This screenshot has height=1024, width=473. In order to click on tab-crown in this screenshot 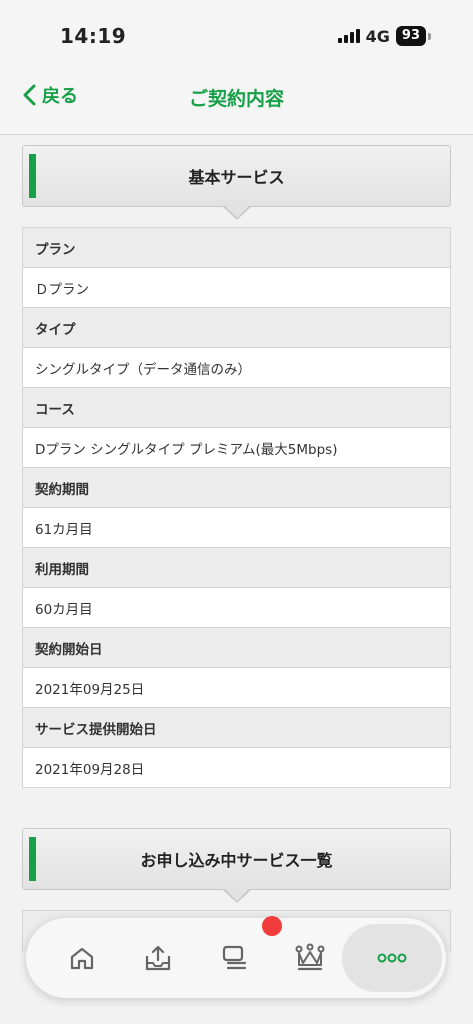, I will do `click(310, 958)`.